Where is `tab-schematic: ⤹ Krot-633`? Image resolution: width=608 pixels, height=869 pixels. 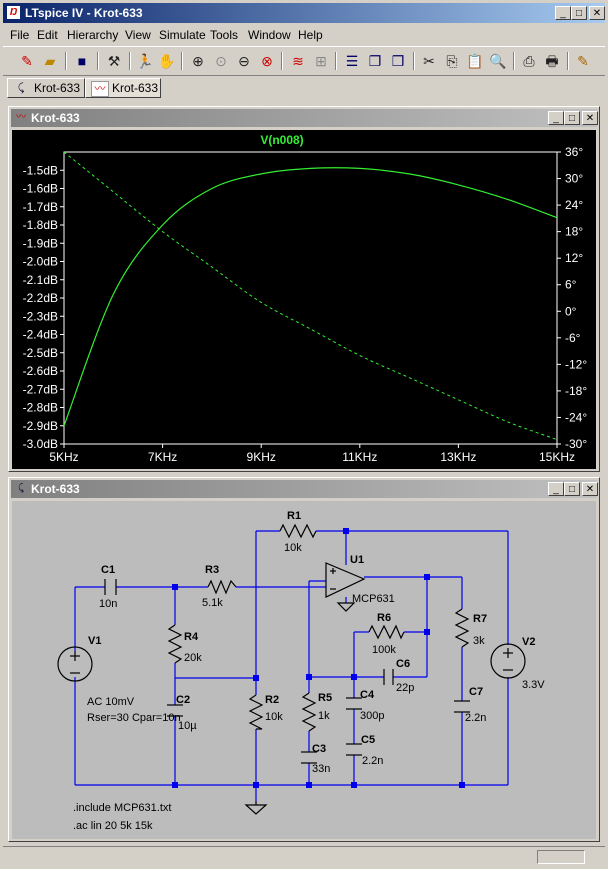
tab-schematic: ⤹ Krot-633 is located at coordinates (46, 88).